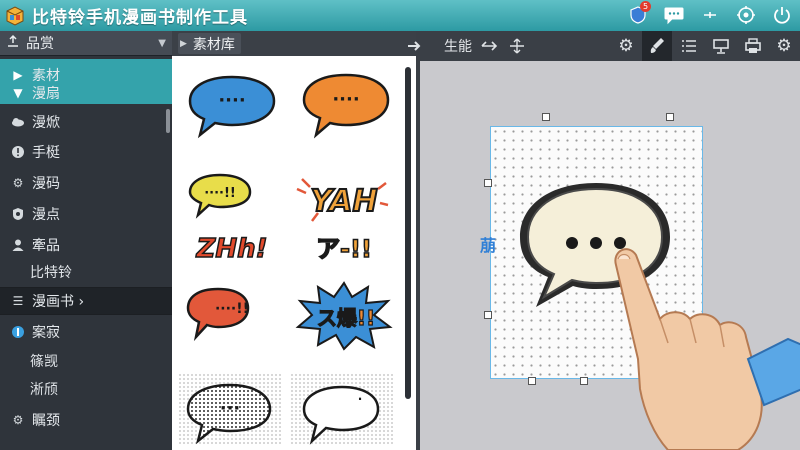 Image resolution: width=800 pixels, height=450 pixels. I want to click on brush-tool-button, so click(657, 46).